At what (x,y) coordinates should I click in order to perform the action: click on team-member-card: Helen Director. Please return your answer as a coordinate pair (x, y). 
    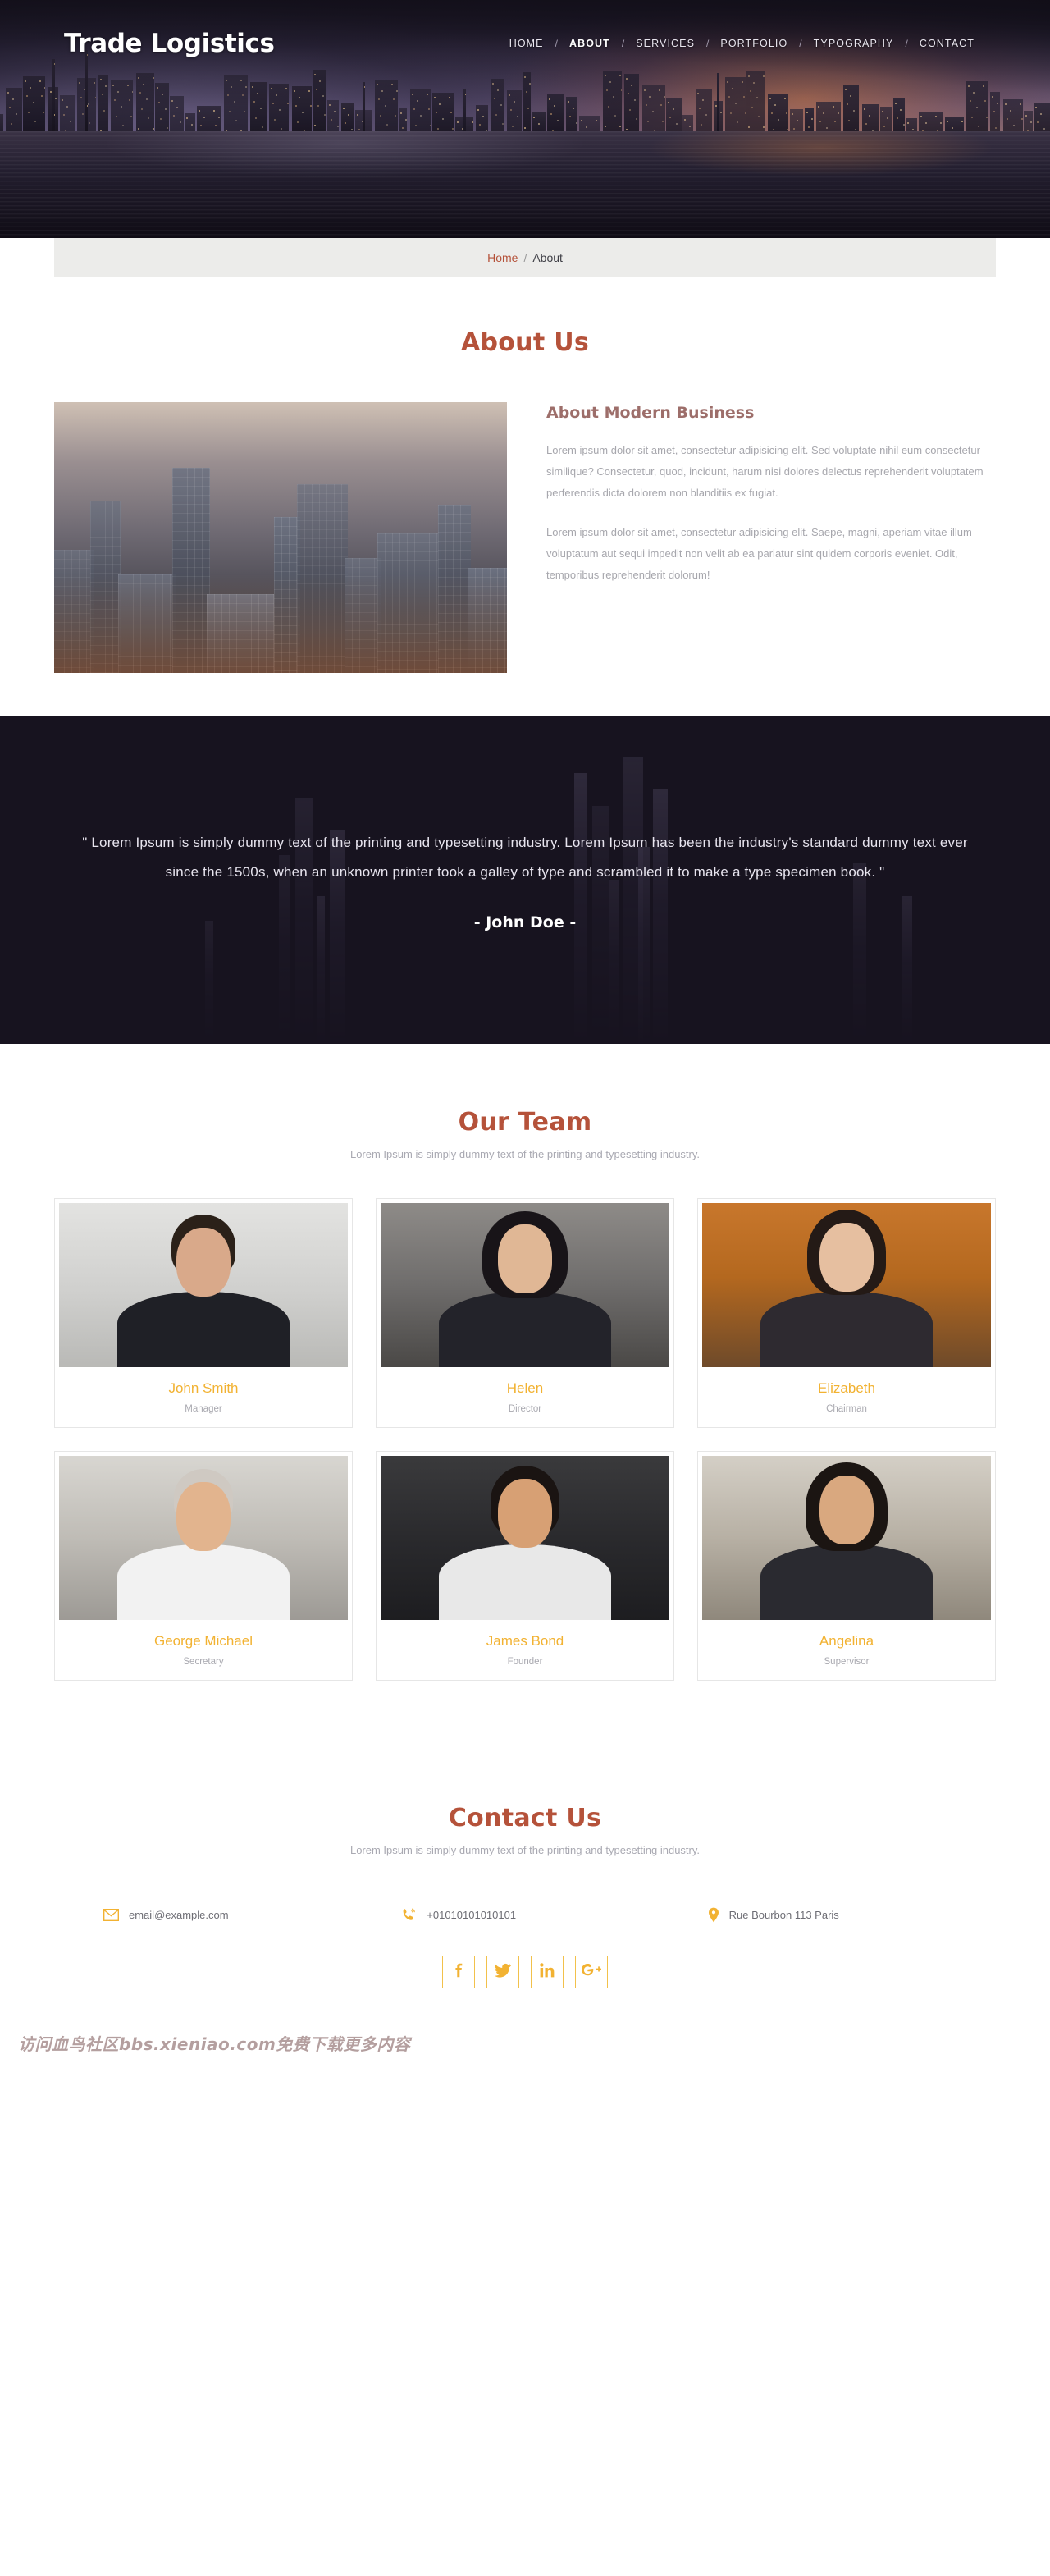
    Looking at the image, I should click on (525, 1313).